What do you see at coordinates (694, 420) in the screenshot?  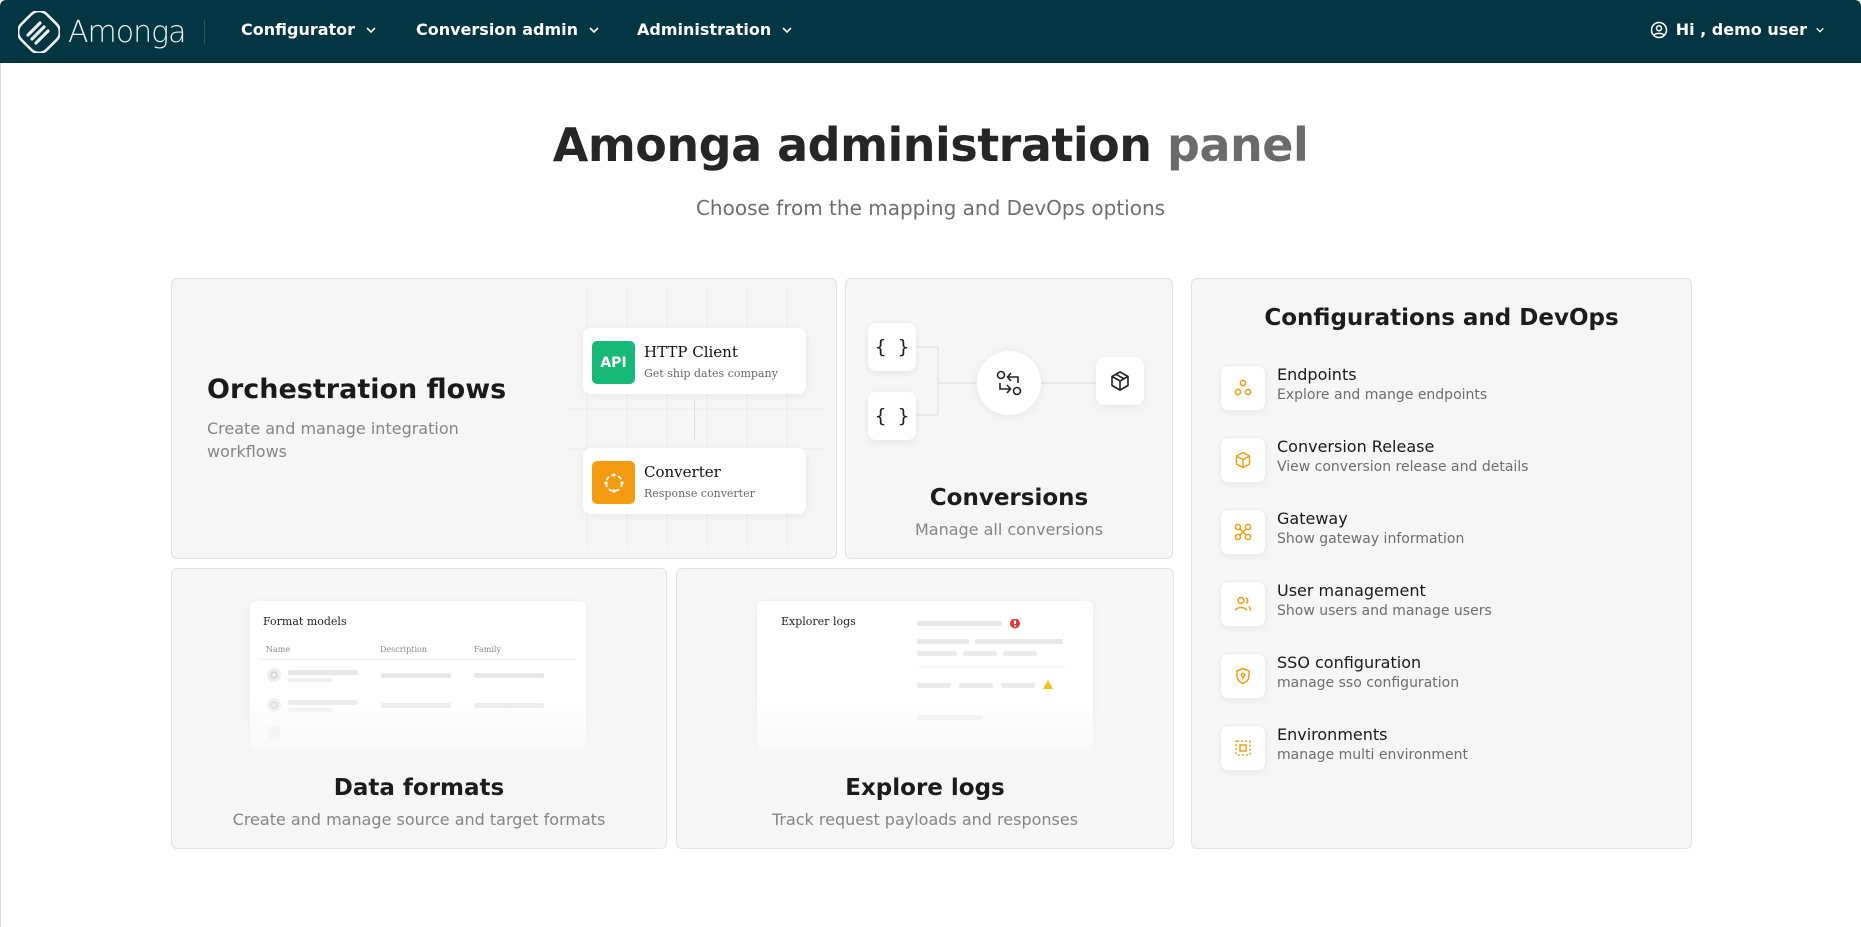 I see `flow-connector` at bounding box center [694, 420].